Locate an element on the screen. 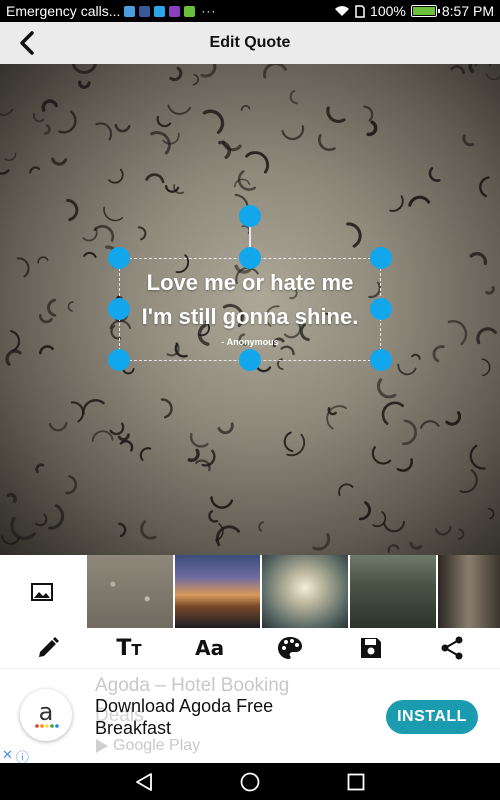 The width and height of the screenshot is (500, 800). app-header: Edit Quote is located at coordinates (250, 43).